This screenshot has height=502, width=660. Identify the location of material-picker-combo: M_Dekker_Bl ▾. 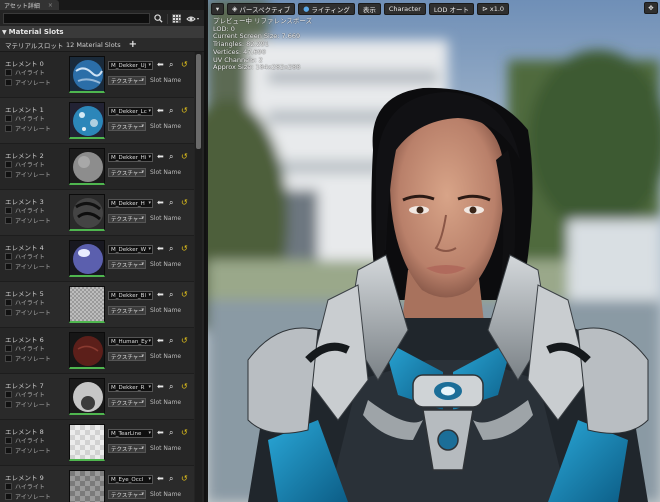
(130, 295).